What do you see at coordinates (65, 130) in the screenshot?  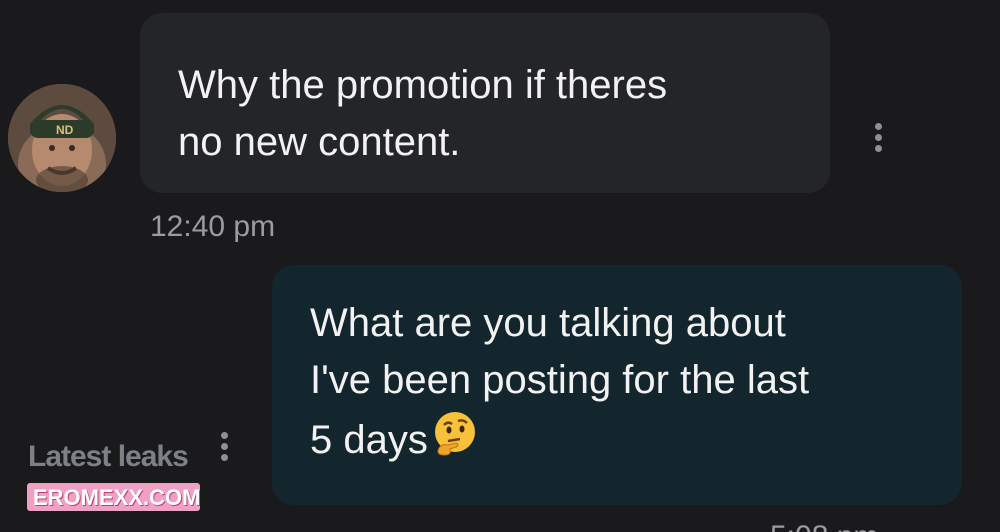 I see `svg-text: ND` at bounding box center [65, 130].